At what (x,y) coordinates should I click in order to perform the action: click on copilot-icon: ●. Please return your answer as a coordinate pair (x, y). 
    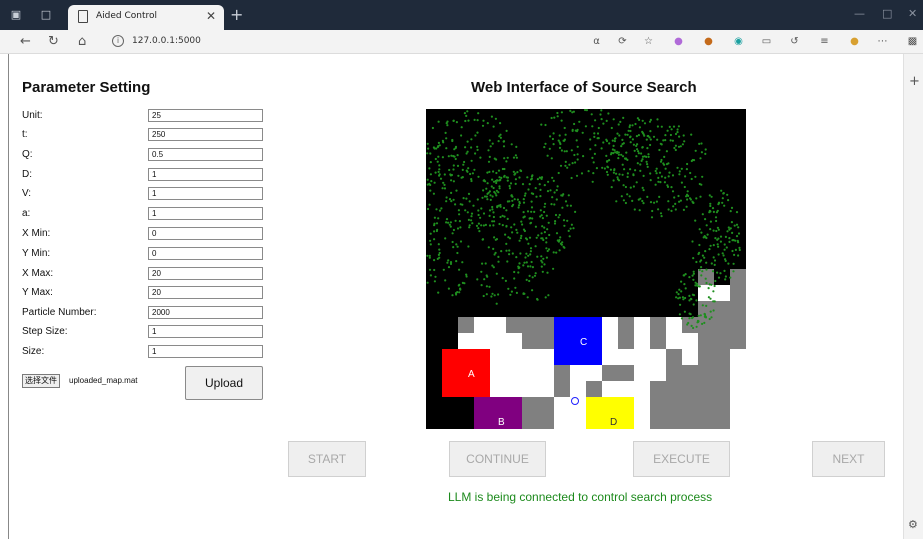
    Looking at the image, I should click on (678, 41).